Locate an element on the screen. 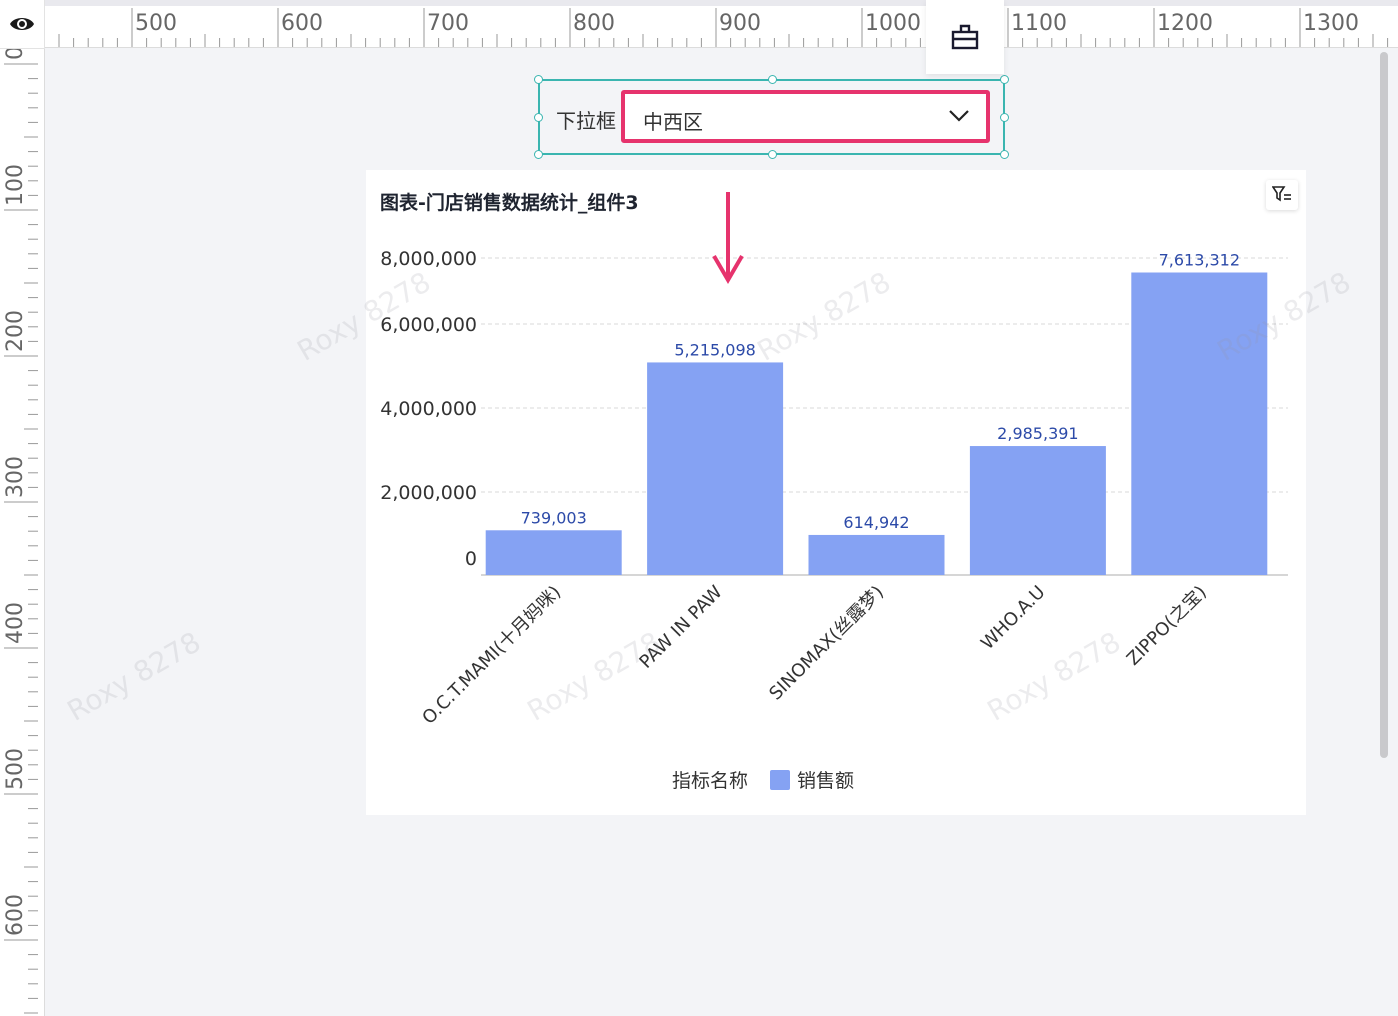  y-tick-label: 6,000,000 is located at coordinates (428, 325).